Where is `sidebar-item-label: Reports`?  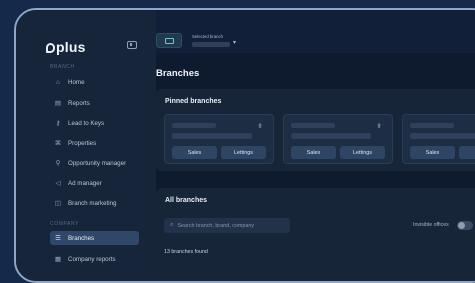 sidebar-item-label: Reports is located at coordinates (79, 103).